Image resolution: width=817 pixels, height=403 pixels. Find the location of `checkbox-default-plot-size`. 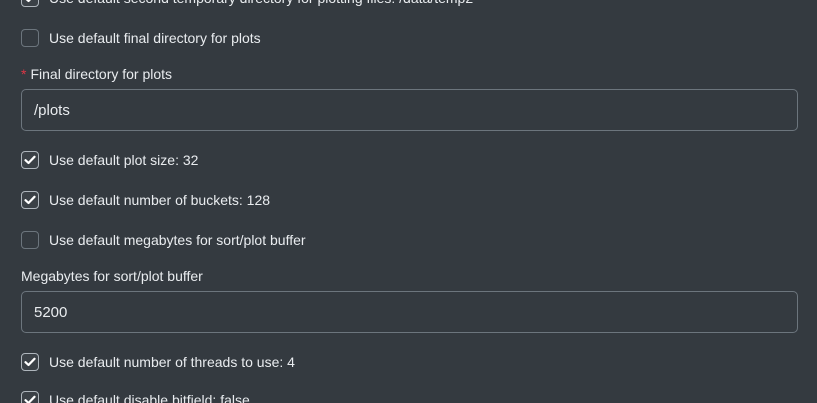

checkbox-default-plot-size is located at coordinates (30, 160).